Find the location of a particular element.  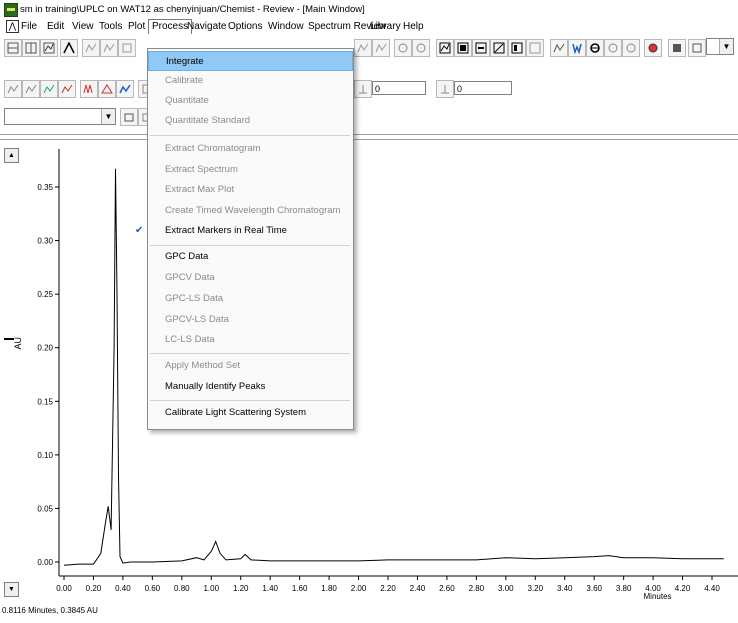

menu-item-manually-identify-peaks: Manually Identify Peaks is located at coordinates (250, 387).